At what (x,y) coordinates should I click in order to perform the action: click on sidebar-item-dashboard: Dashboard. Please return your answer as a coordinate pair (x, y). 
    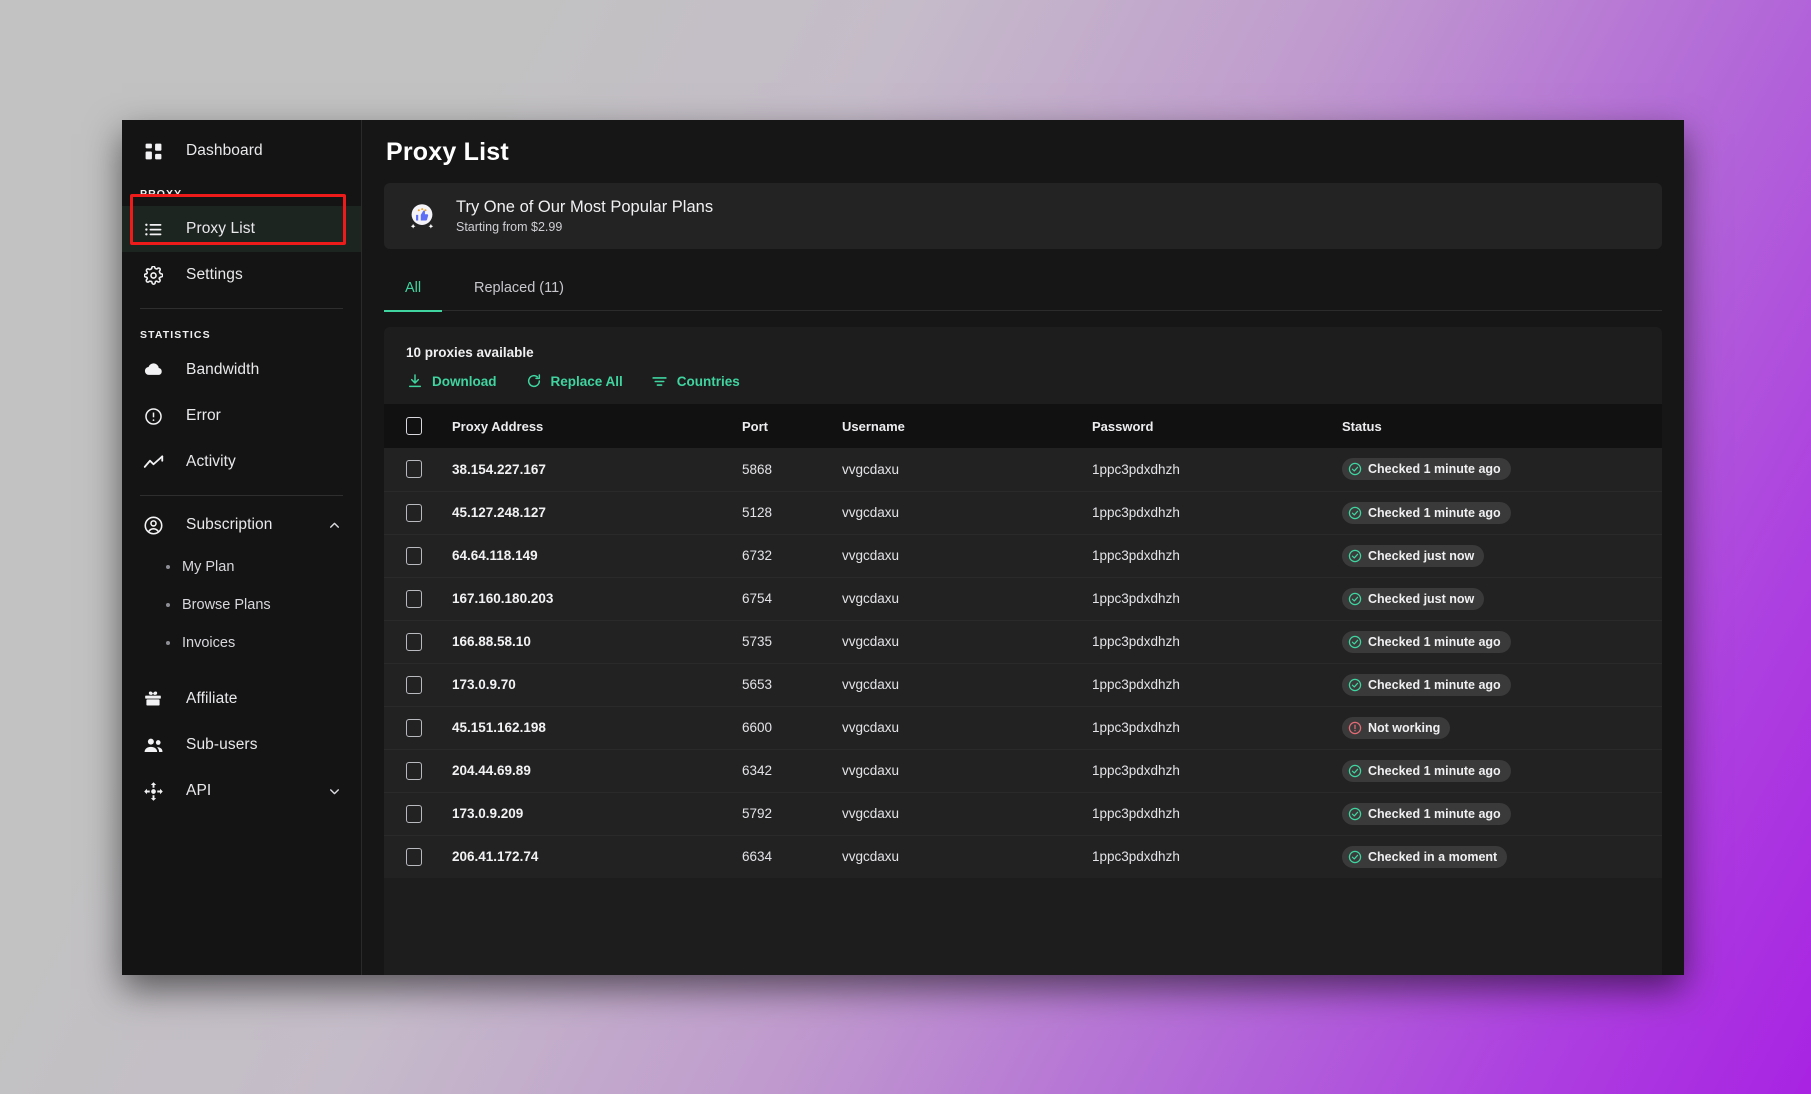
    Looking at the image, I should click on (241, 151).